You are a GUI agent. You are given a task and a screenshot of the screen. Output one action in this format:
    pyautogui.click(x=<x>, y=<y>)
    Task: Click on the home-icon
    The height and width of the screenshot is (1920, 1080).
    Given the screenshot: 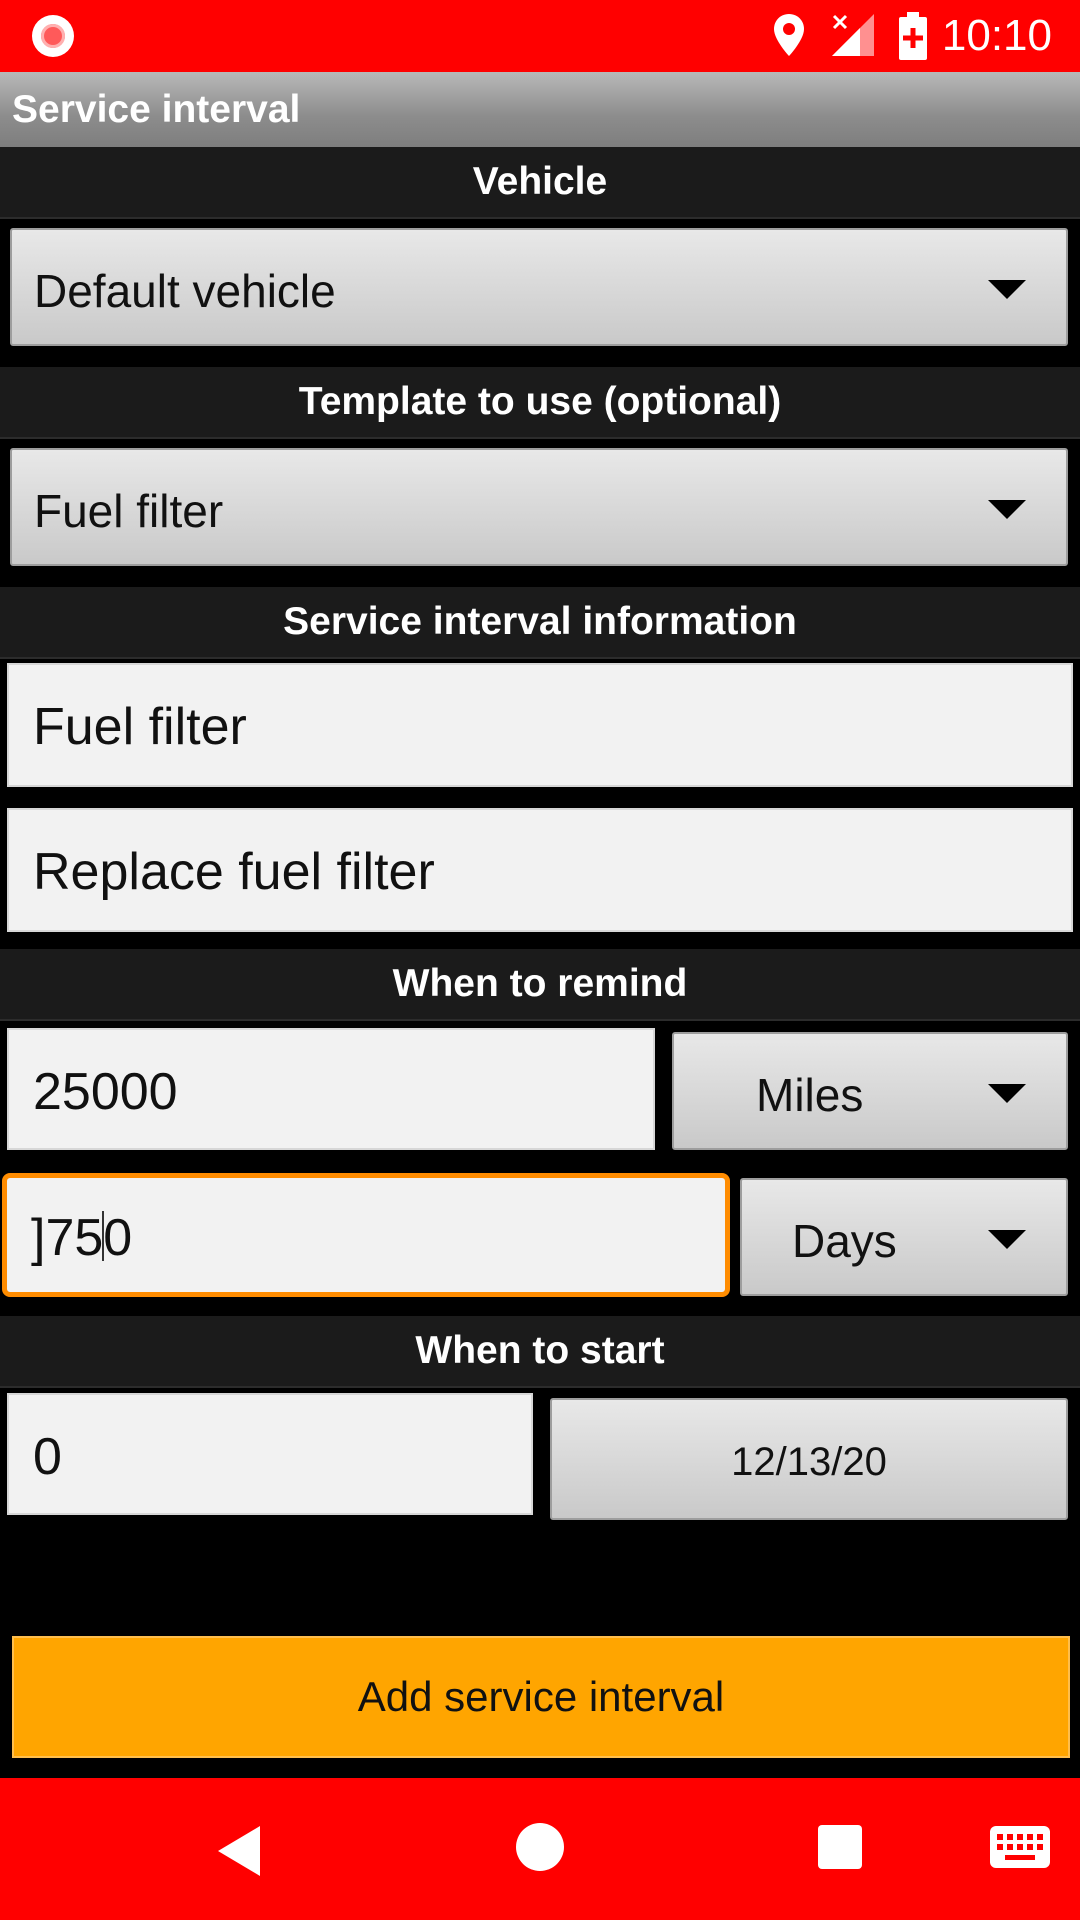 What is the action you would take?
    pyautogui.click(x=540, y=1847)
    